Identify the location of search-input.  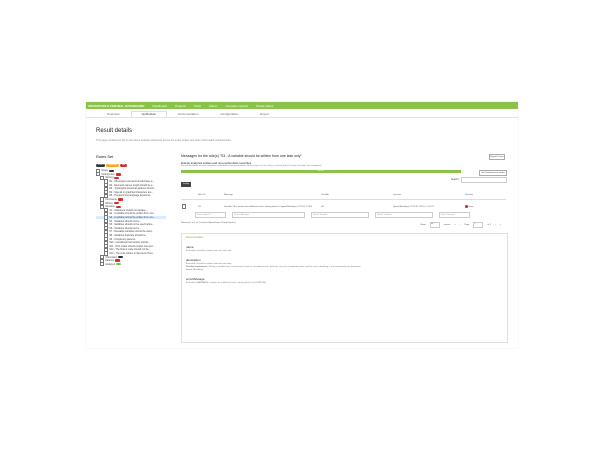
(484, 180).